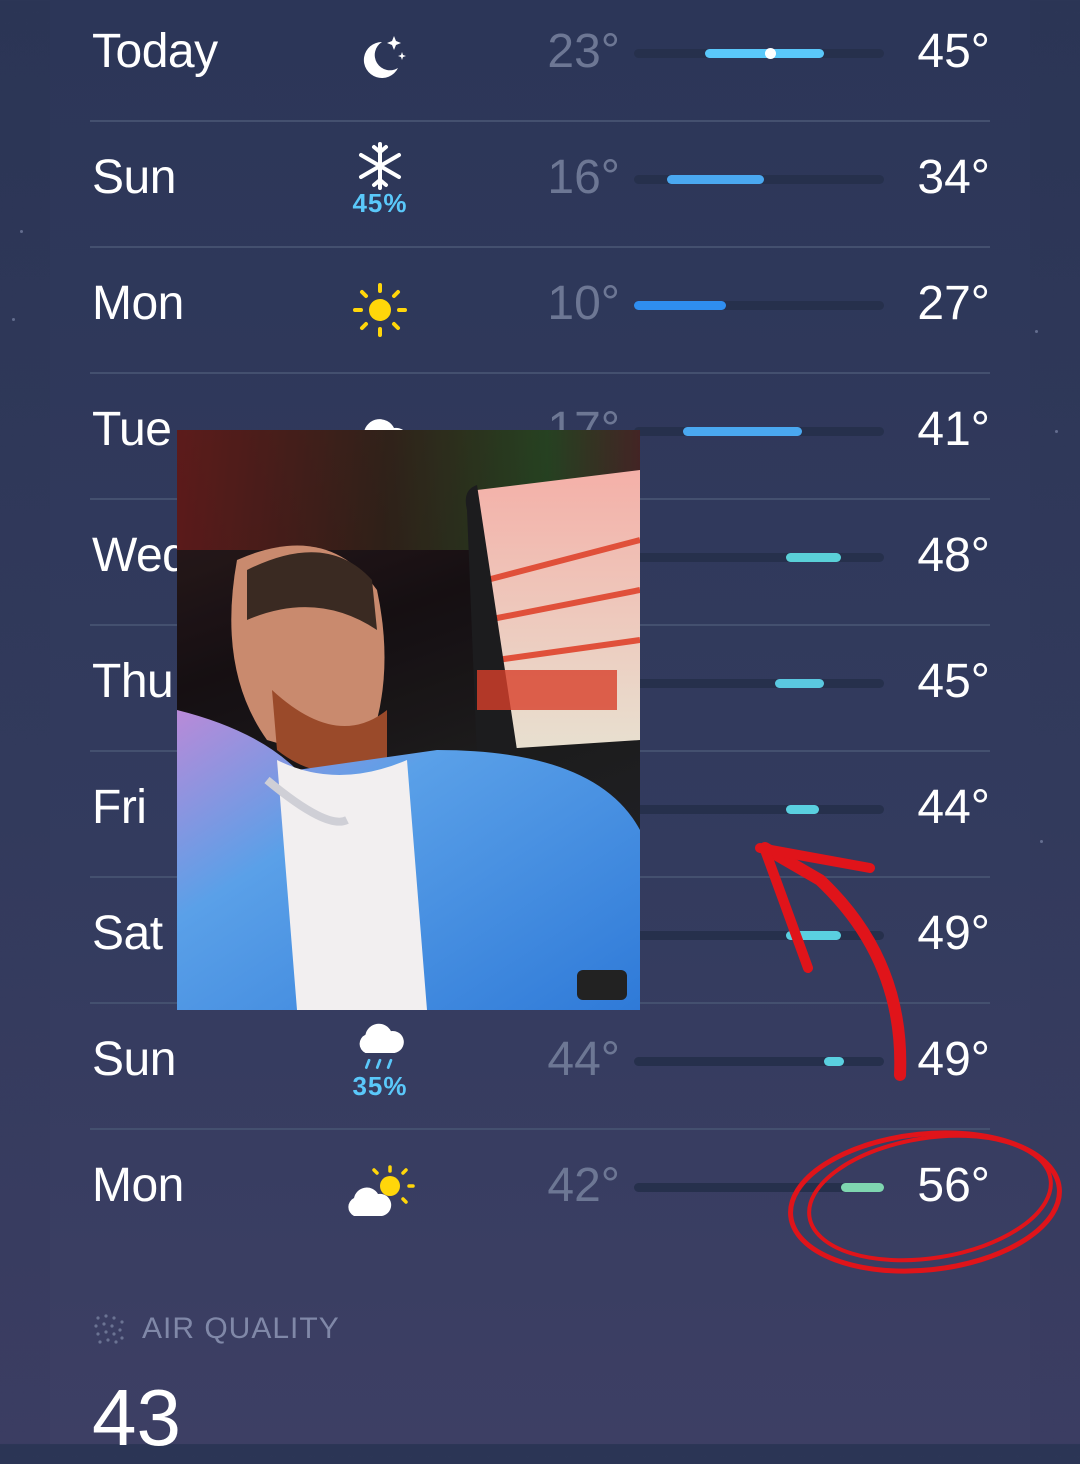  Describe the element at coordinates (155, 51) in the screenshot. I see `forecast-day-label: Today` at that location.